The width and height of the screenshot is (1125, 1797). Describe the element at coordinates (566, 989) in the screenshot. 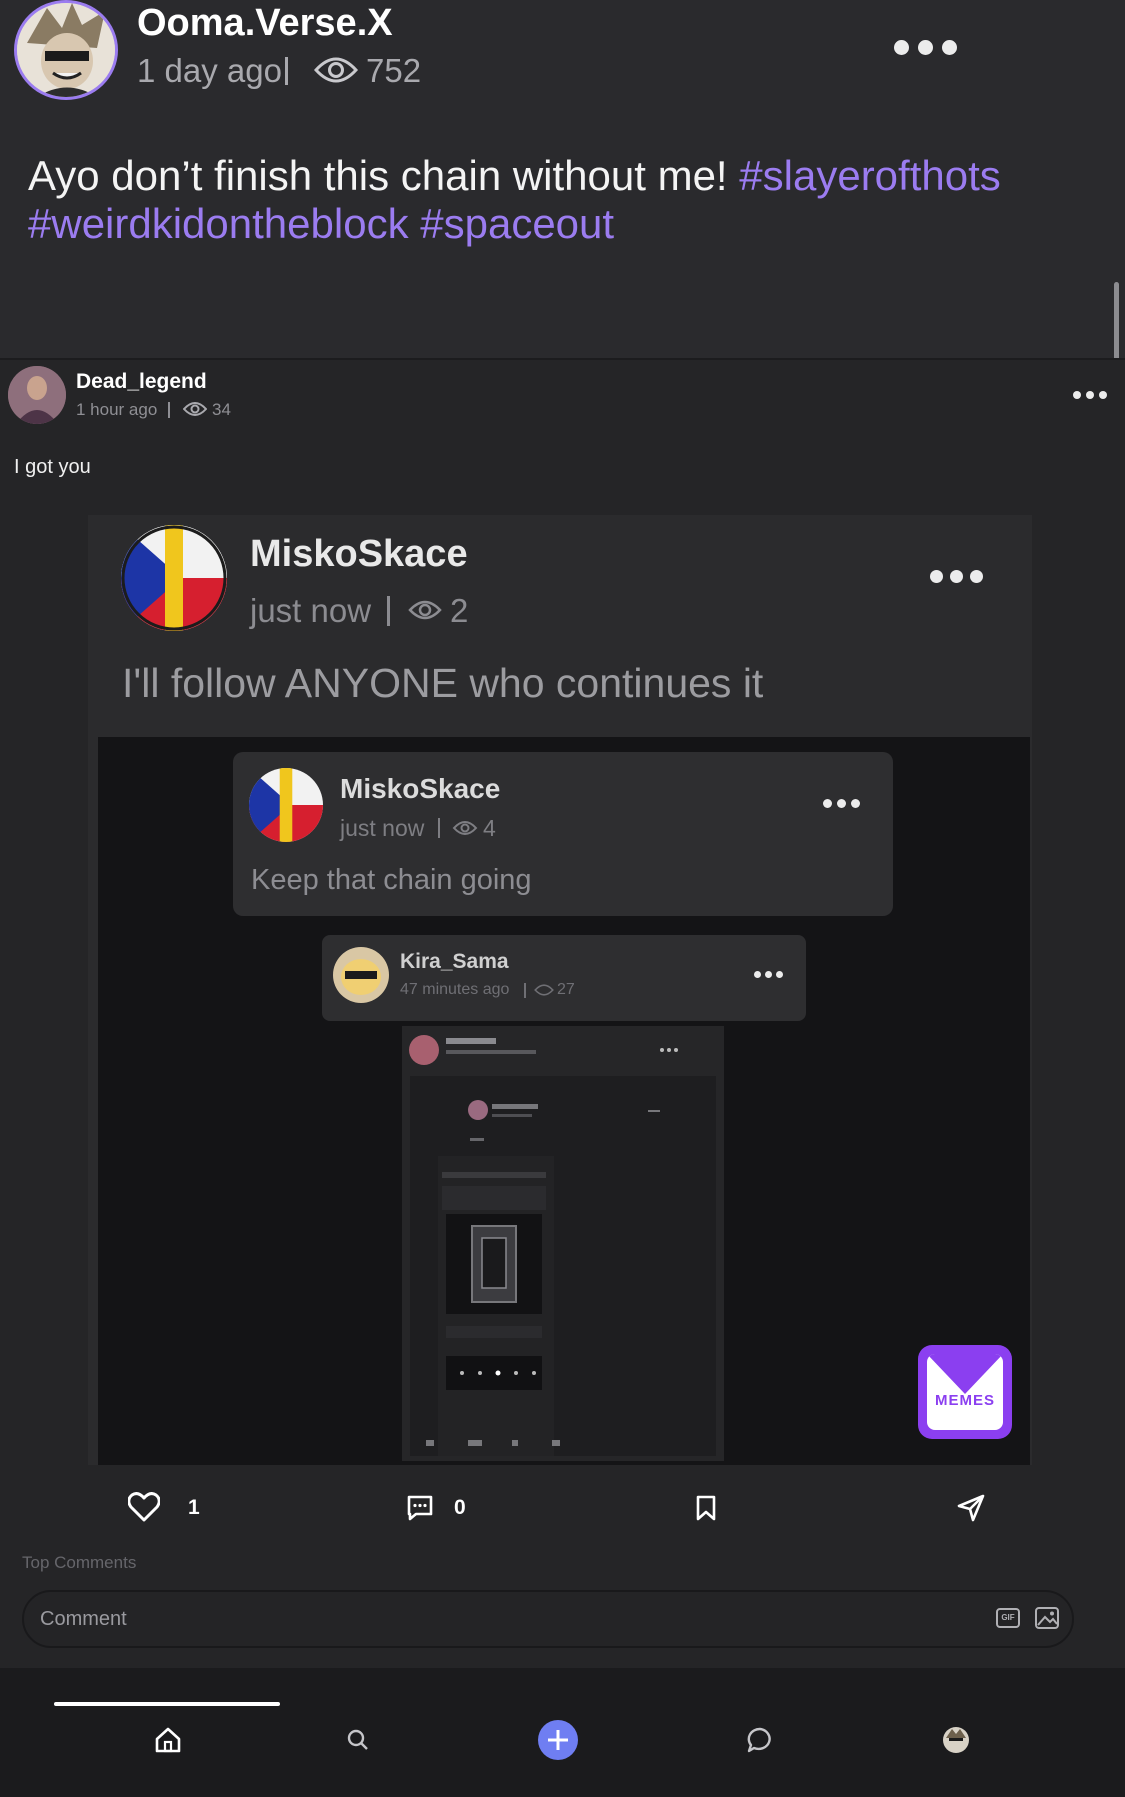

I see `nested-view-count: 27` at that location.